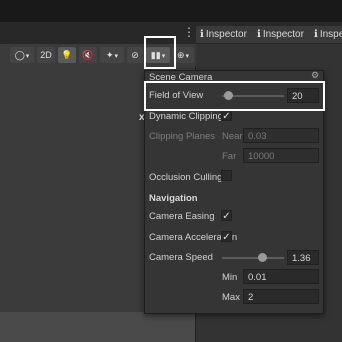  What do you see at coordinates (173, 198) in the screenshot?
I see `navigation-heading: Navigation` at bounding box center [173, 198].